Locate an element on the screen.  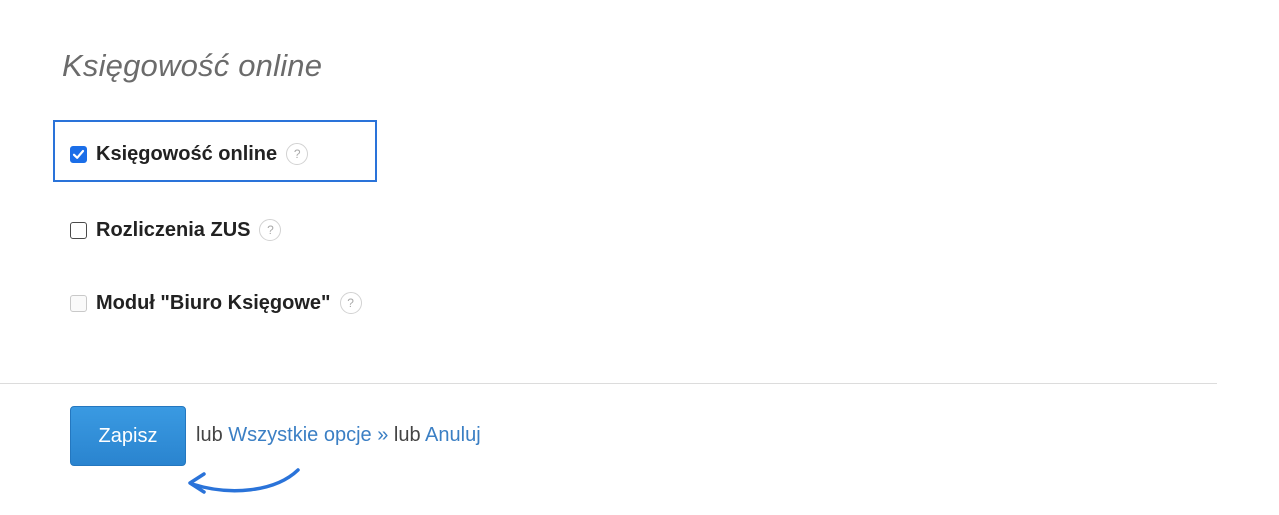
divider is located at coordinates (608, 383).